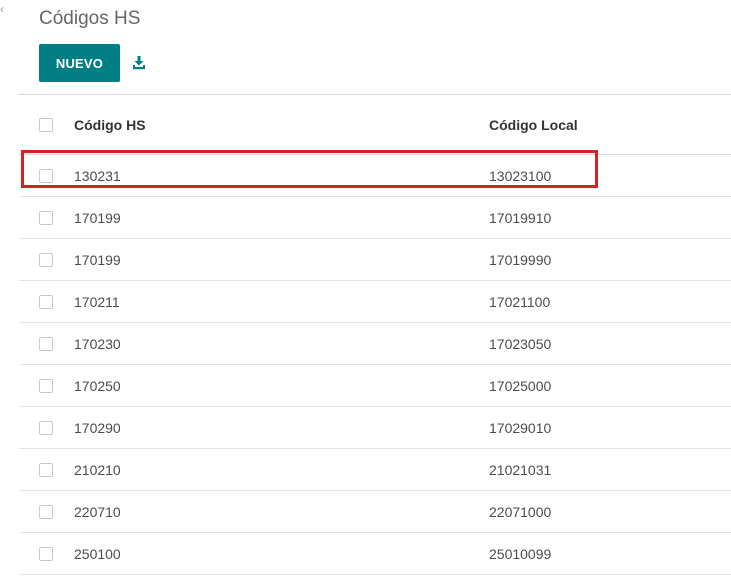 The width and height of the screenshot is (731, 584). Describe the element at coordinates (520, 511) in the screenshot. I see `local-code-cell: 22071000` at that location.